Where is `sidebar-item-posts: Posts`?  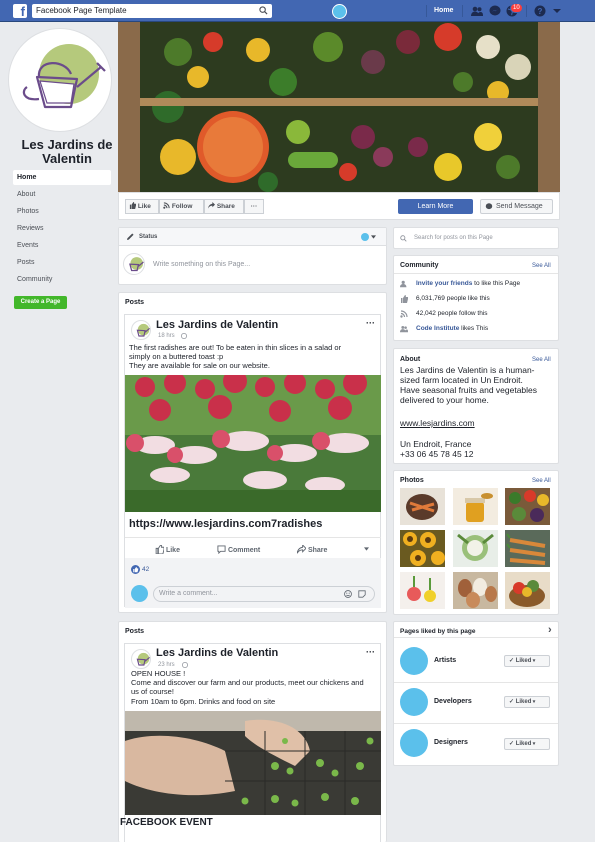 sidebar-item-posts: Posts is located at coordinates (62, 262).